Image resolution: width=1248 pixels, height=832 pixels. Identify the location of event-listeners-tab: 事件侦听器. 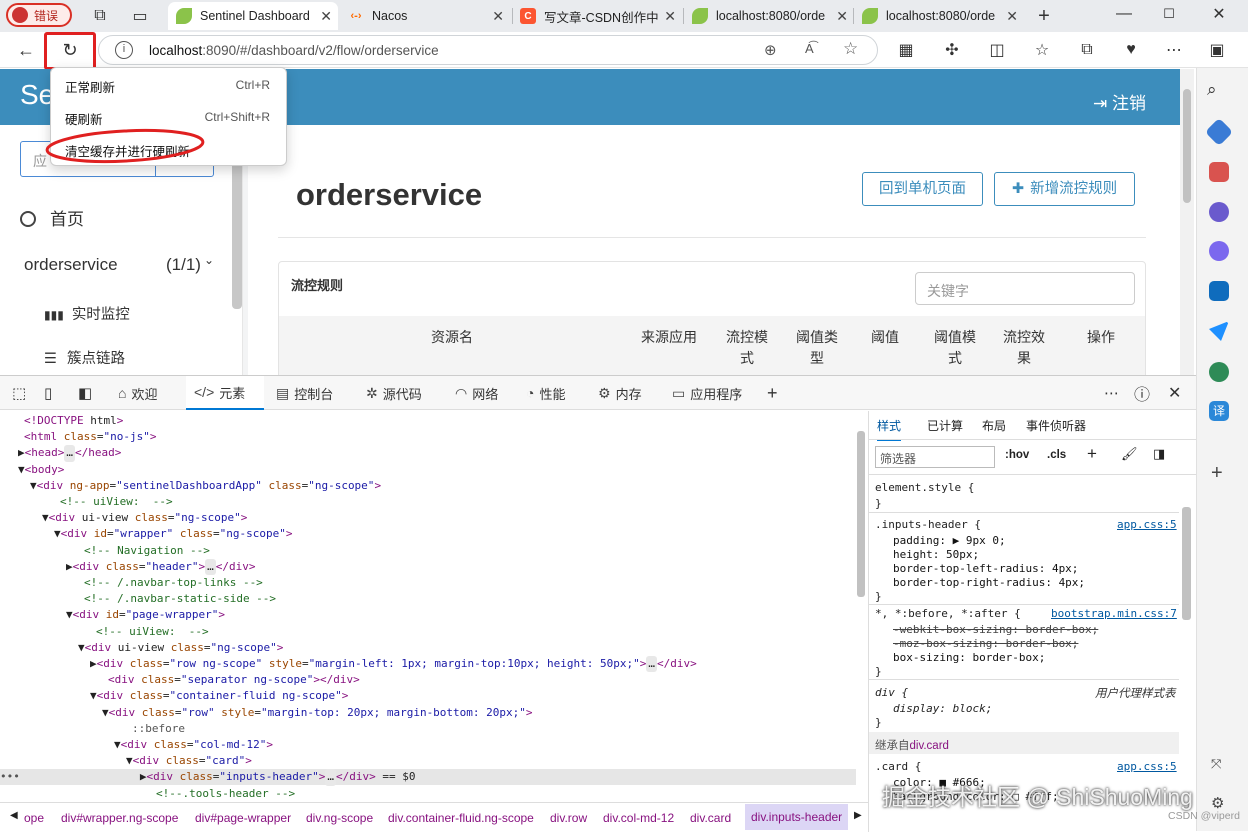
(1056, 425).